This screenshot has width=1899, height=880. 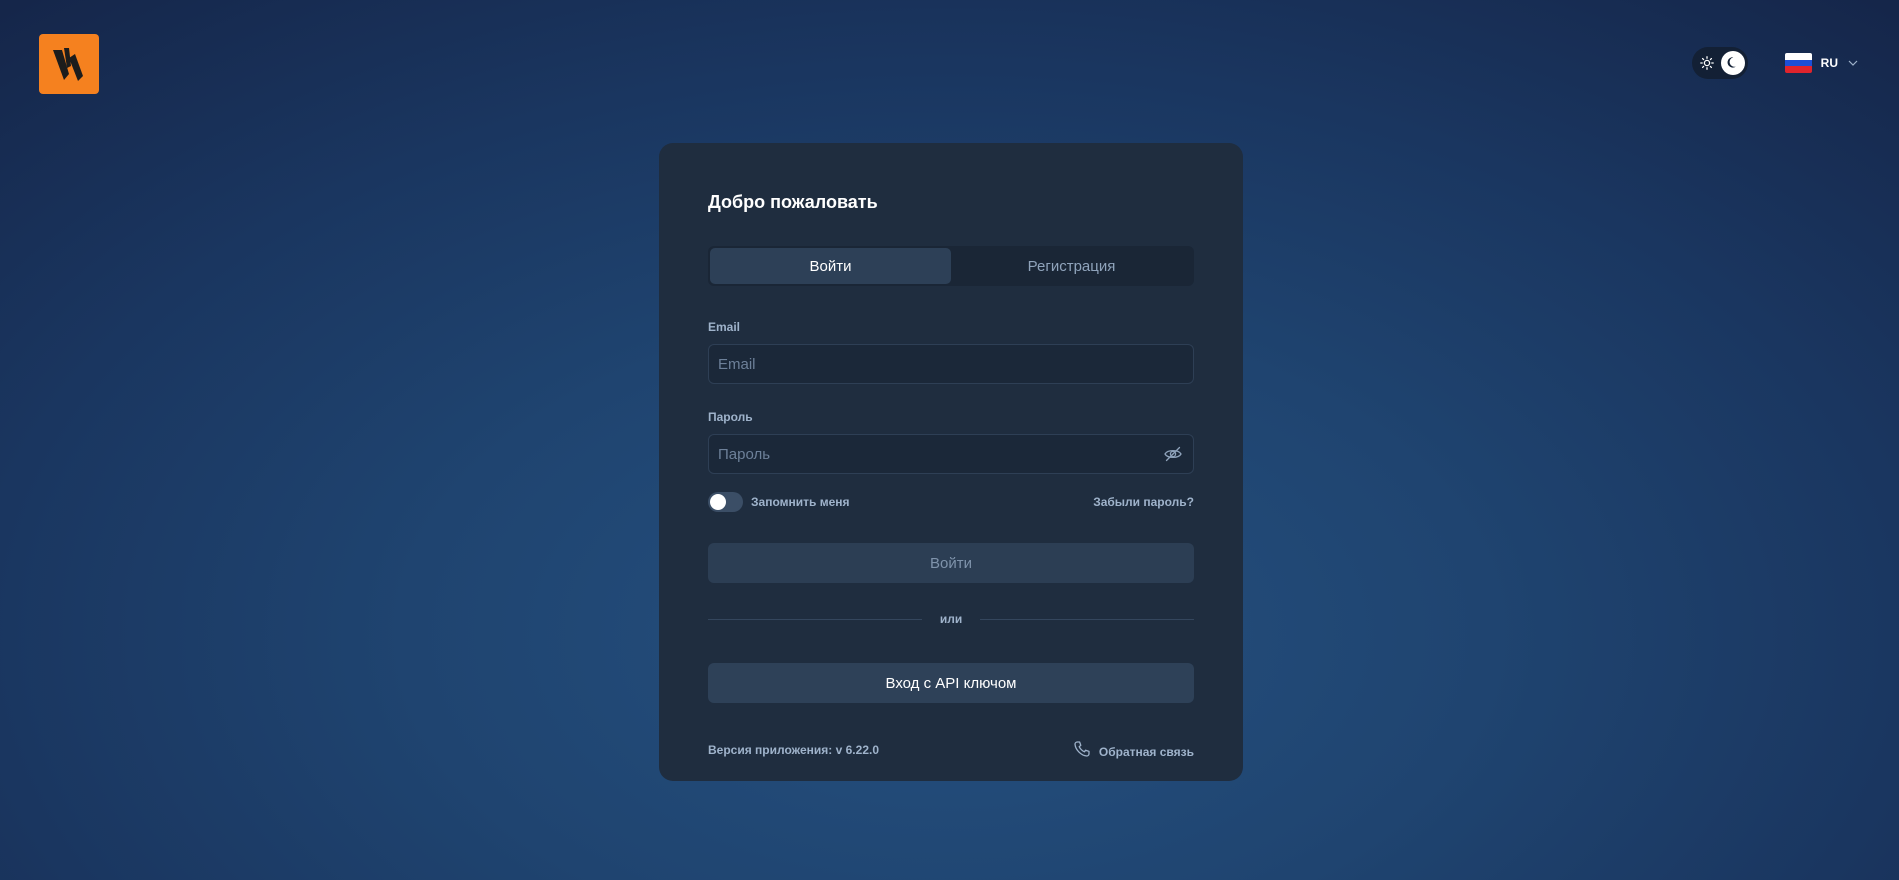 What do you see at coordinates (1829, 63) in the screenshot?
I see `language-code: RU` at bounding box center [1829, 63].